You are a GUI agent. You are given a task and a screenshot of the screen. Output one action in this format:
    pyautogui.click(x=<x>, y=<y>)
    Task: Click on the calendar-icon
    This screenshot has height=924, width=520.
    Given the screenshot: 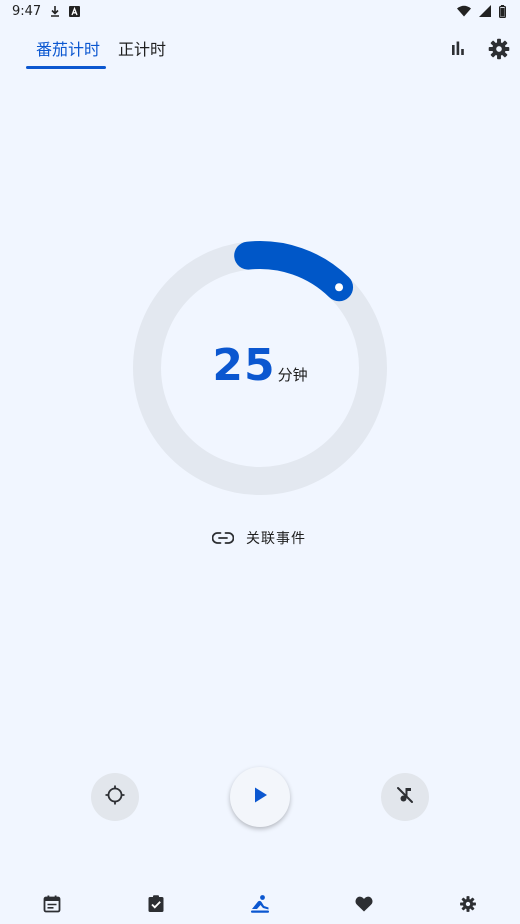 What is the action you would take?
    pyautogui.click(x=52, y=904)
    